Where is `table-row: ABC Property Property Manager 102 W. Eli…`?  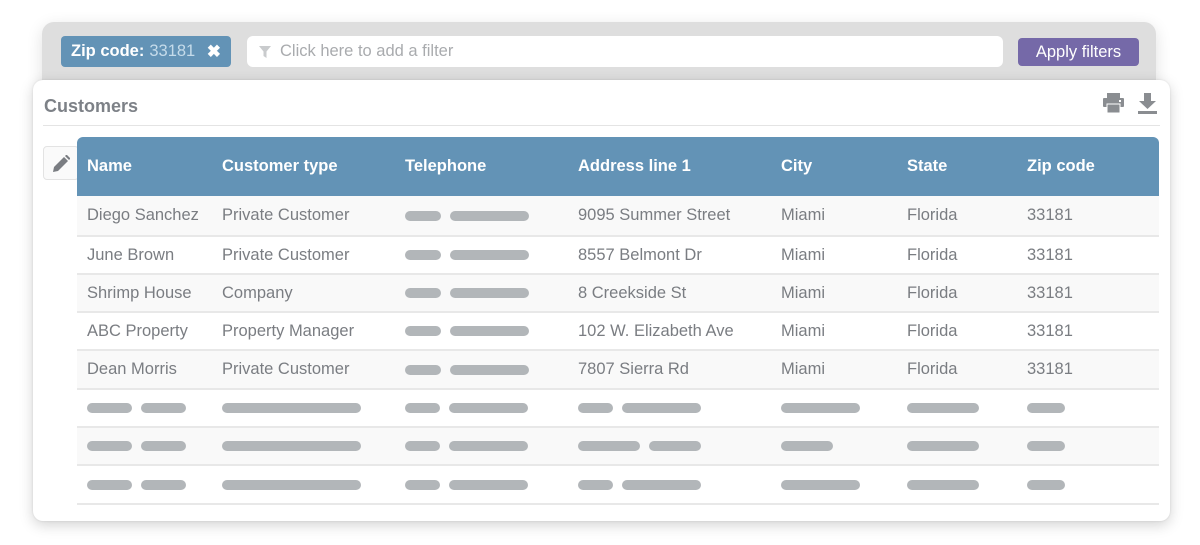 table-row: ABC Property Property Manager 102 W. Eli… is located at coordinates (618, 332).